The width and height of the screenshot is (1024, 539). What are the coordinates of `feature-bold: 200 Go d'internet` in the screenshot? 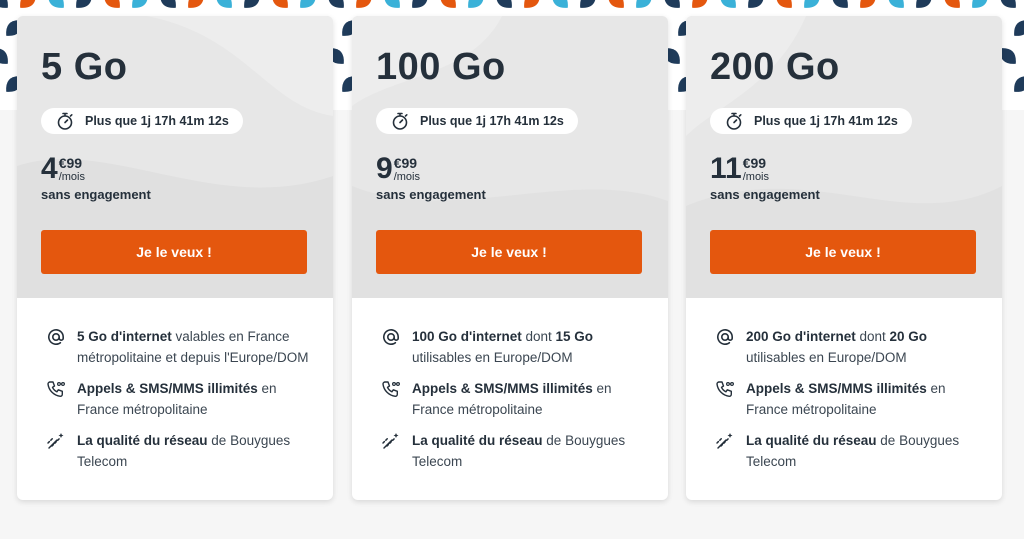 It's located at (801, 336).